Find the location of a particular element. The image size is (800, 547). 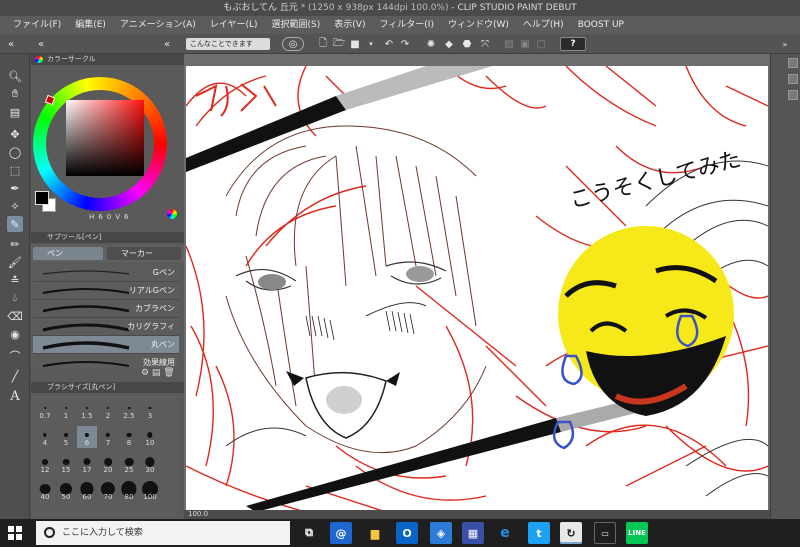

brush-tool-icon: 🖌︎ is located at coordinates (15, 262).